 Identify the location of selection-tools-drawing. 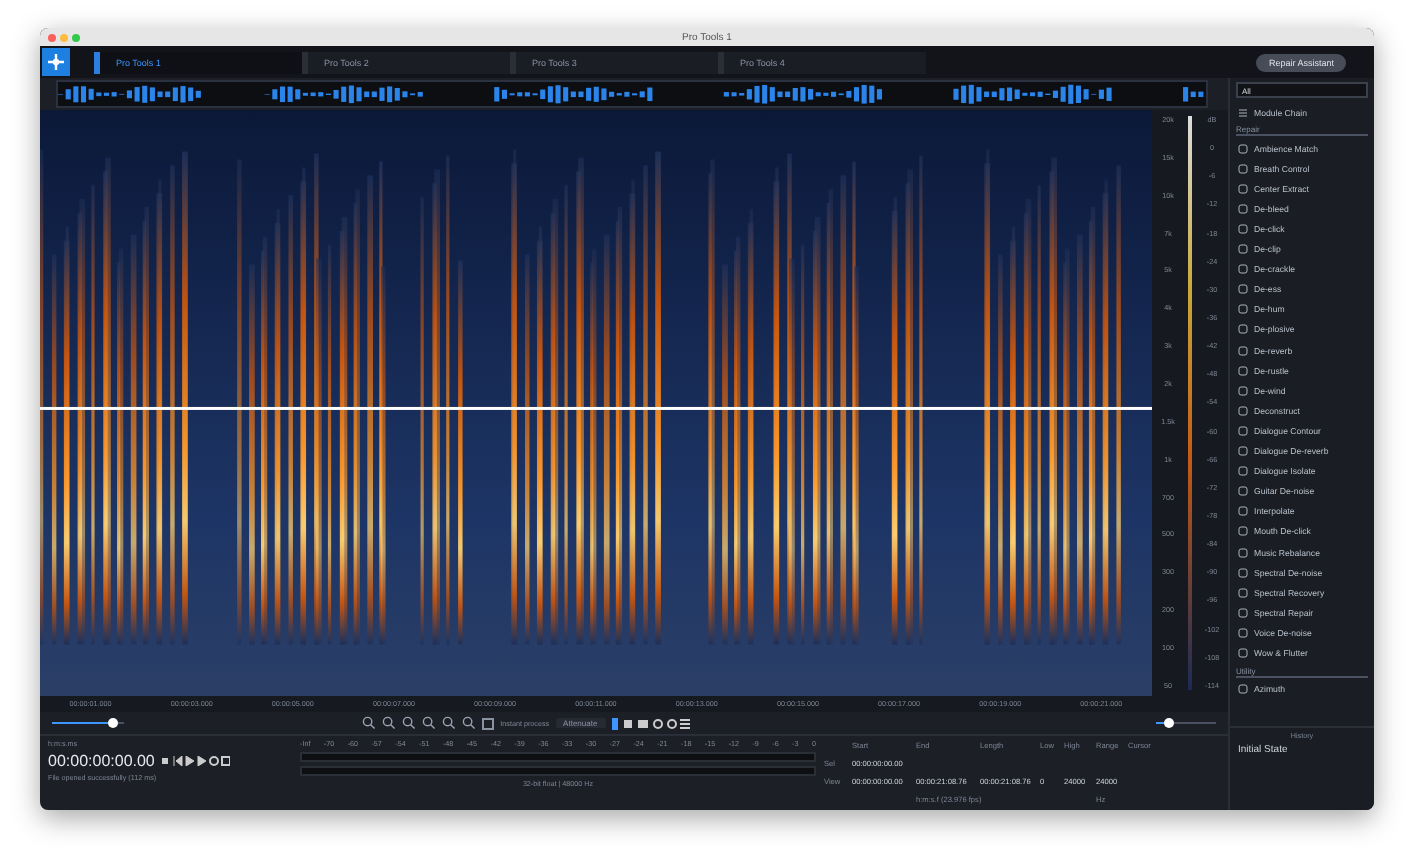
(651, 723).